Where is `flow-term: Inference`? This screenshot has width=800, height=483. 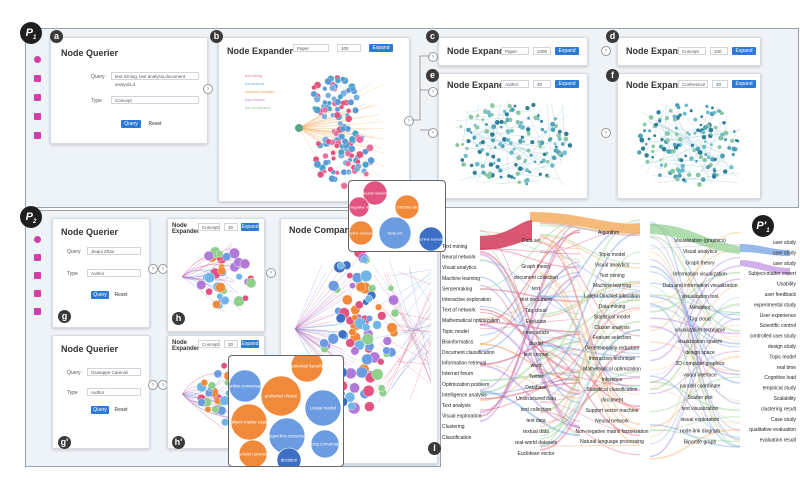 flow-term: Inference is located at coordinates (612, 380).